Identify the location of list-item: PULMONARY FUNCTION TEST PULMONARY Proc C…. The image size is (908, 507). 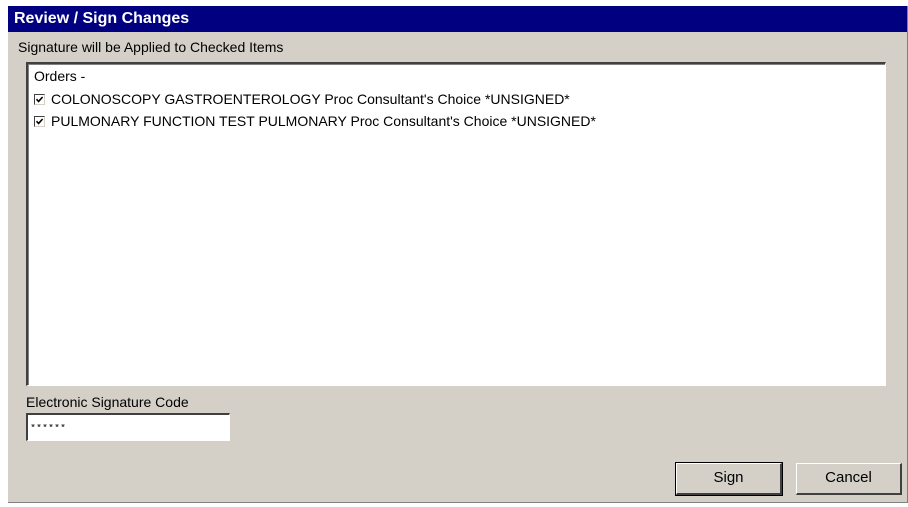
(315, 121).